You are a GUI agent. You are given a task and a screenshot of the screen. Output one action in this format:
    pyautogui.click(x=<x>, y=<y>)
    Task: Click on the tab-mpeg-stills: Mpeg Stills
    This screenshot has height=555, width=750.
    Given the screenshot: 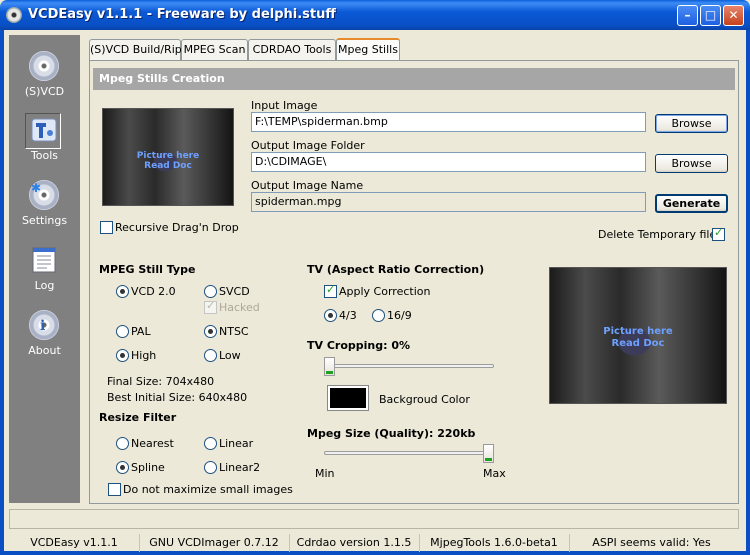 What is the action you would take?
    pyautogui.click(x=368, y=49)
    